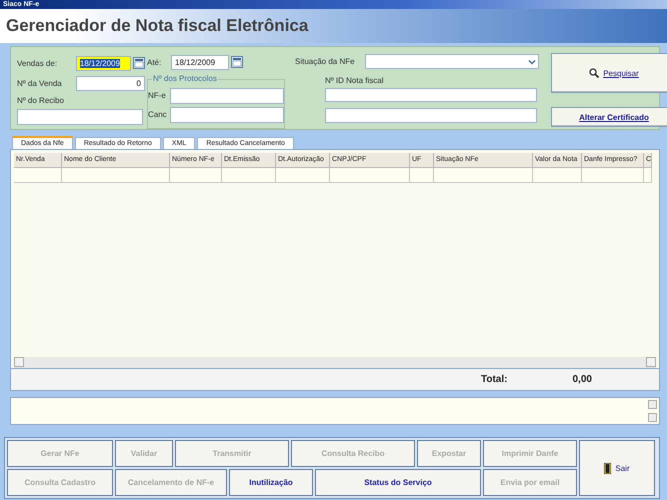 This screenshot has width=667, height=500. What do you see at coordinates (582, 379) in the screenshot?
I see `total-value: 0,00` at bounding box center [582, 379].